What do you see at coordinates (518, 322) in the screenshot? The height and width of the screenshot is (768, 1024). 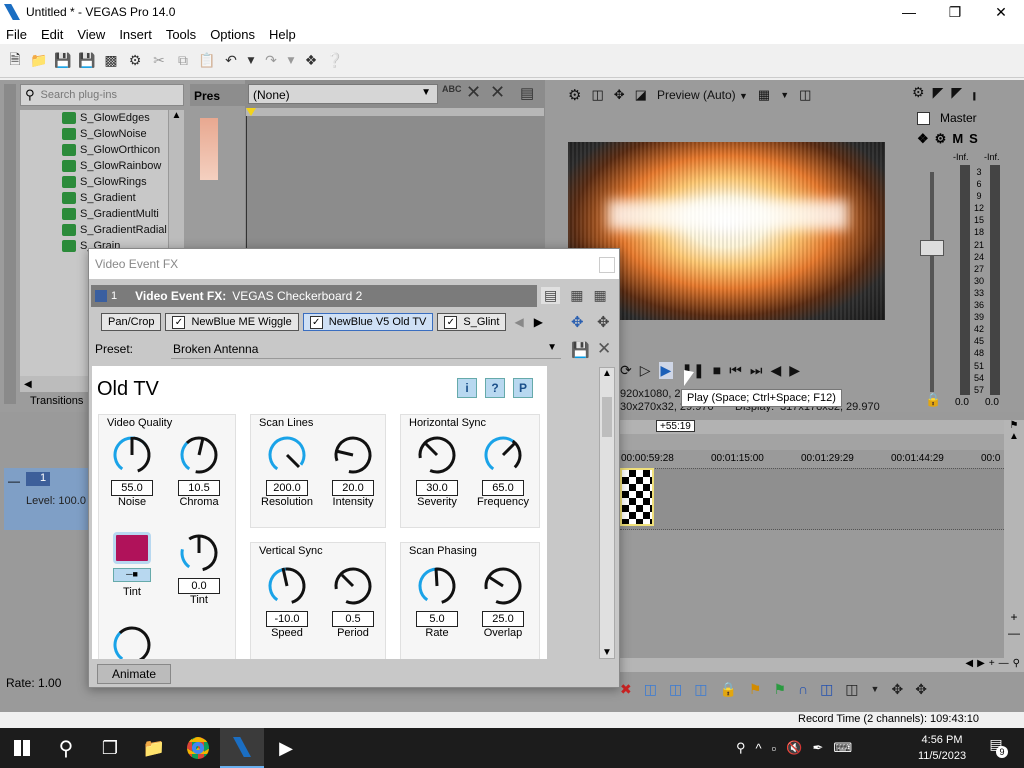 I see `chain-prev-icon: ◀` at bounding box center [518, 322].